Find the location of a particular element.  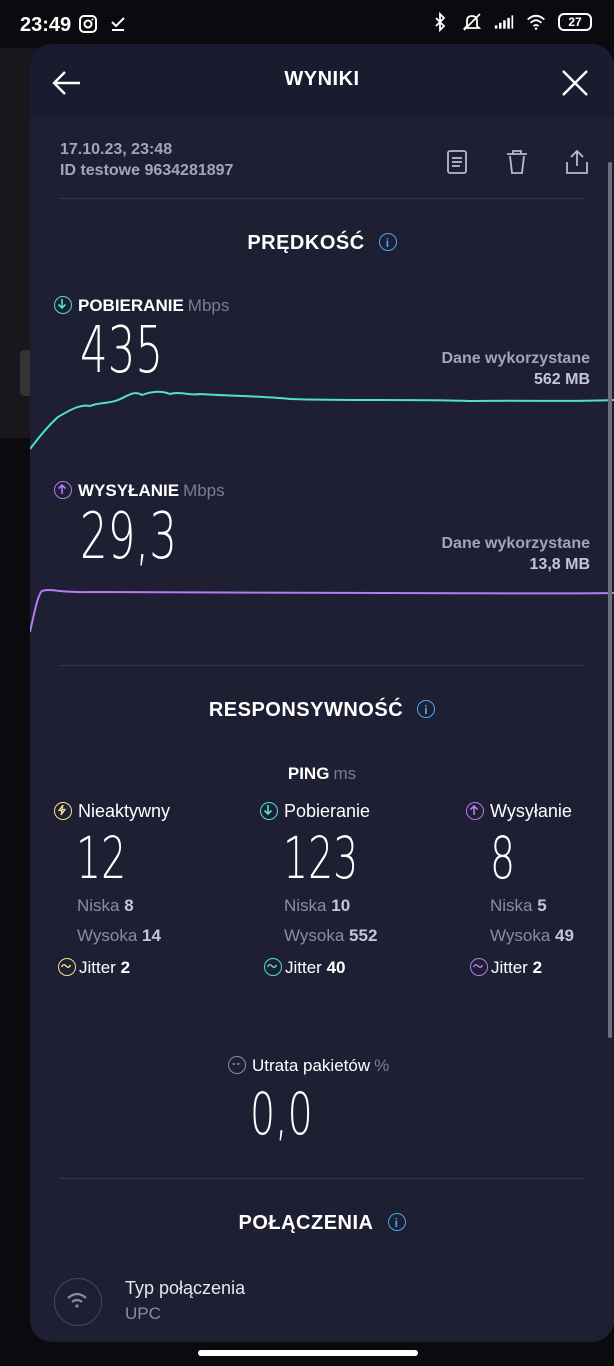

packet-loss-label-text: Utrata pakietów is located at coordinates (311, 1065).